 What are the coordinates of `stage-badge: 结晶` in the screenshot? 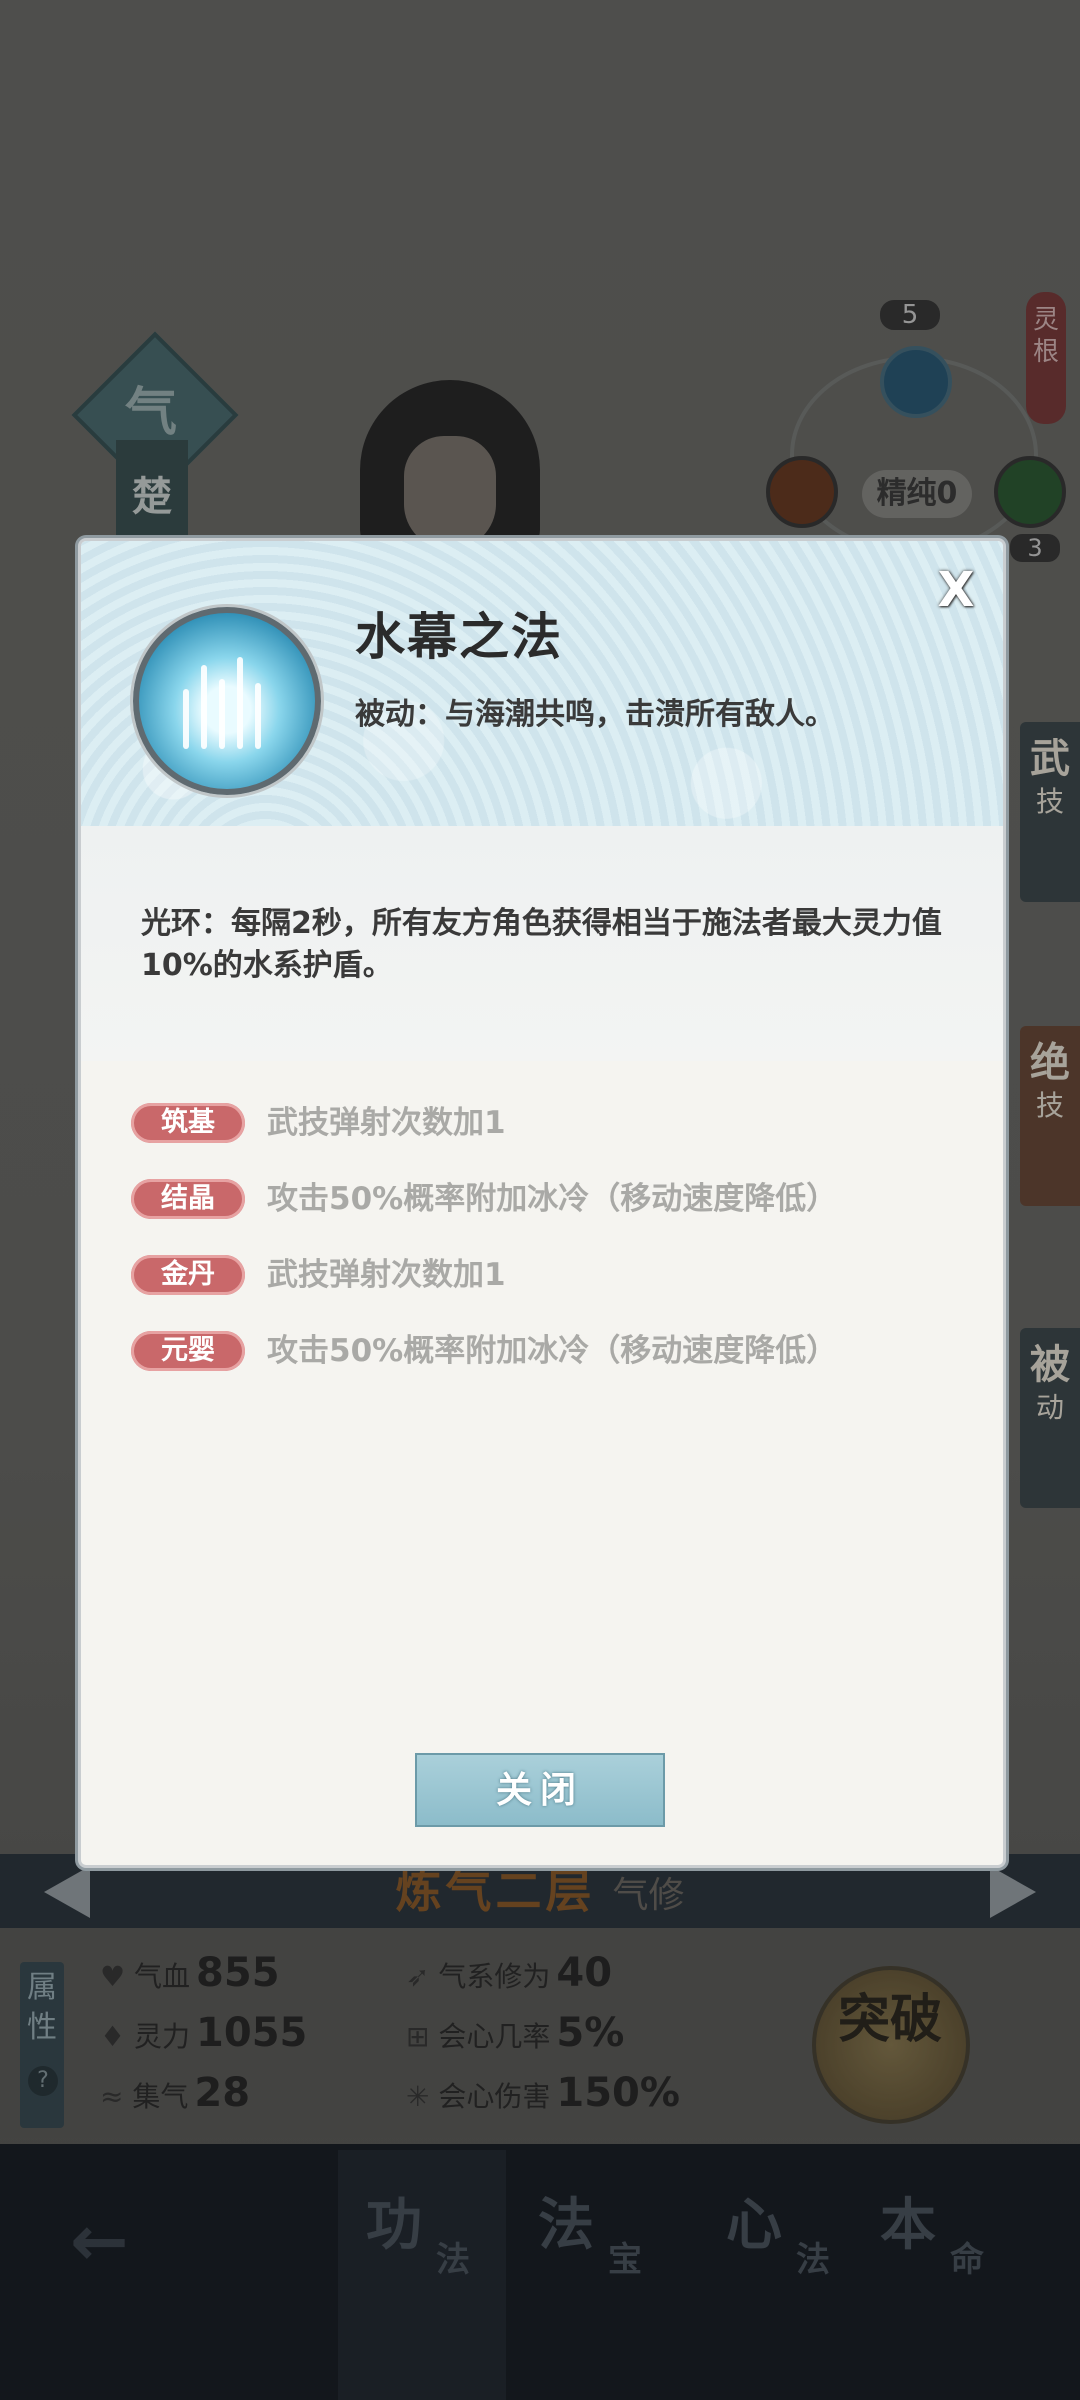 It's located at (188, 1199).